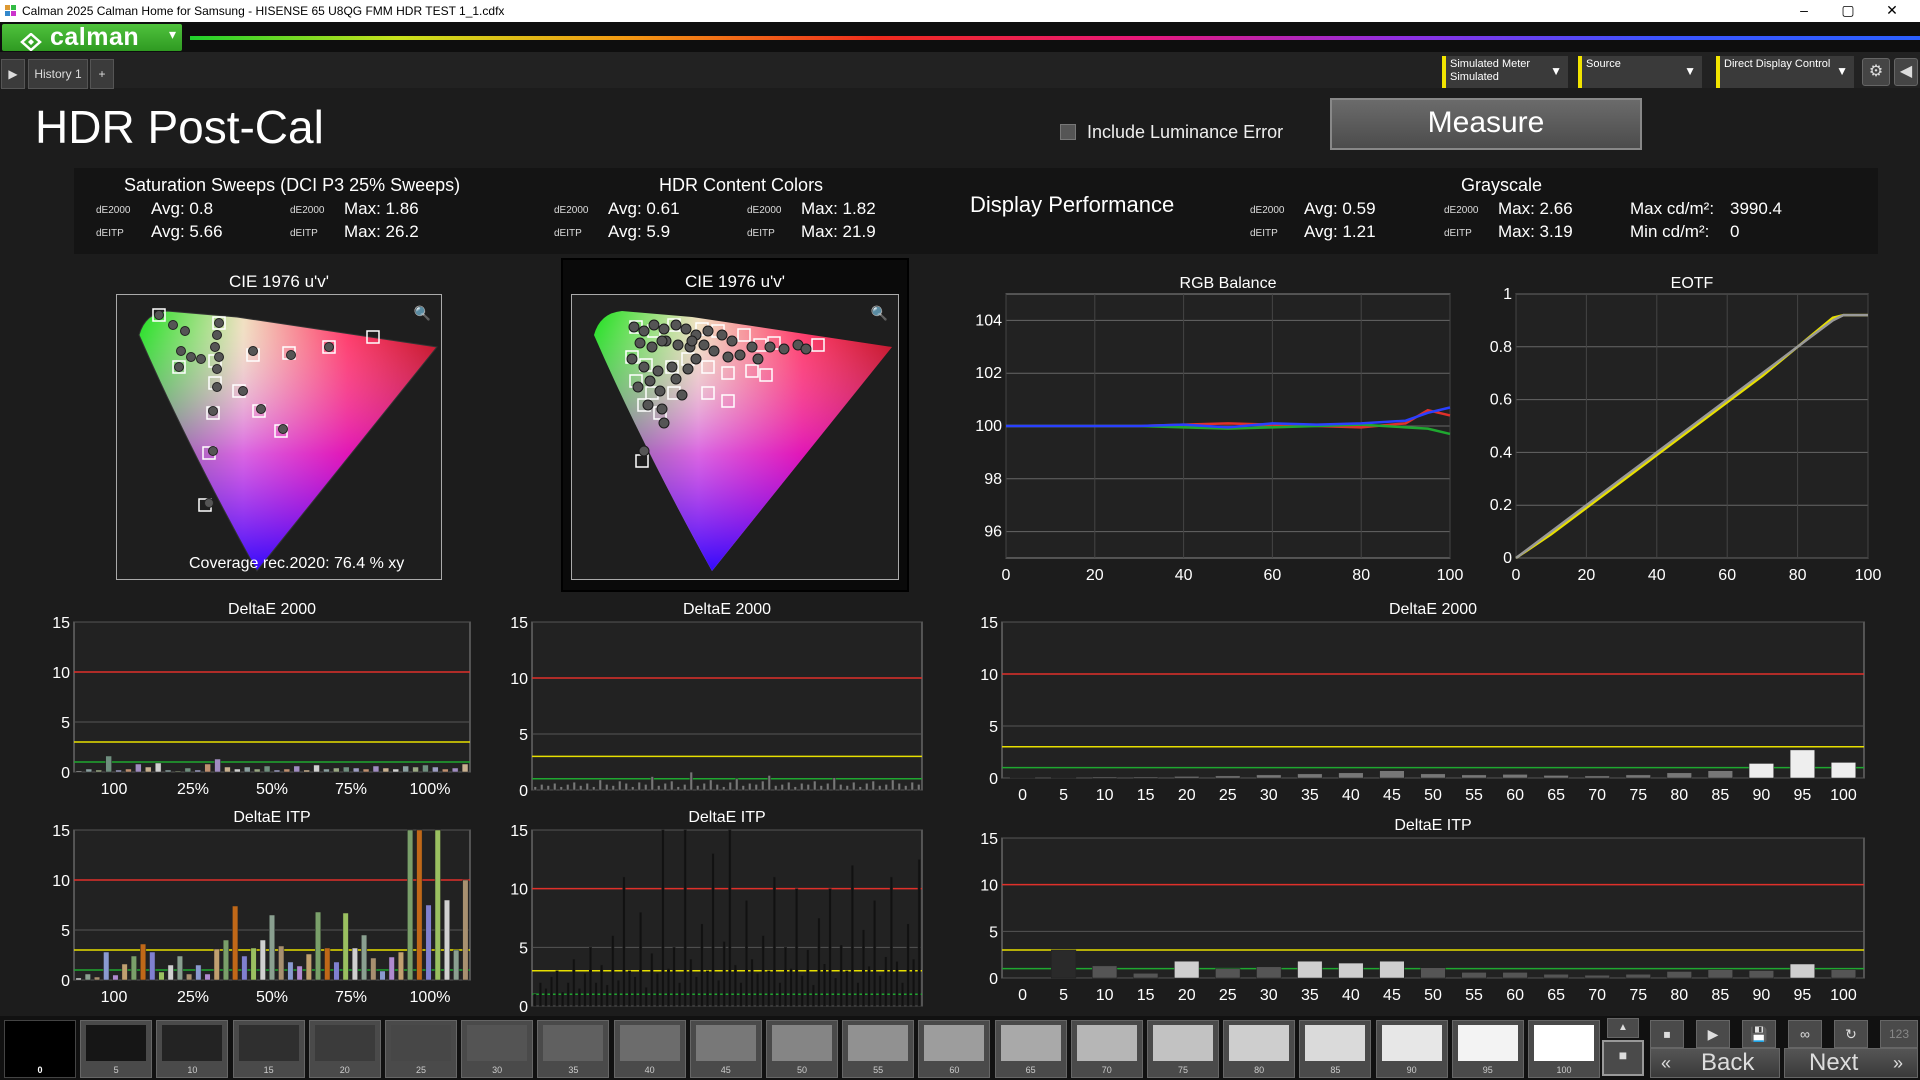 The height and width of the screenshot is (1080, 1920). What do you see at coordinates (1715, 1063) in the screenshot?
I see `back-button: « Back` at bounding box center [1715, 1063].